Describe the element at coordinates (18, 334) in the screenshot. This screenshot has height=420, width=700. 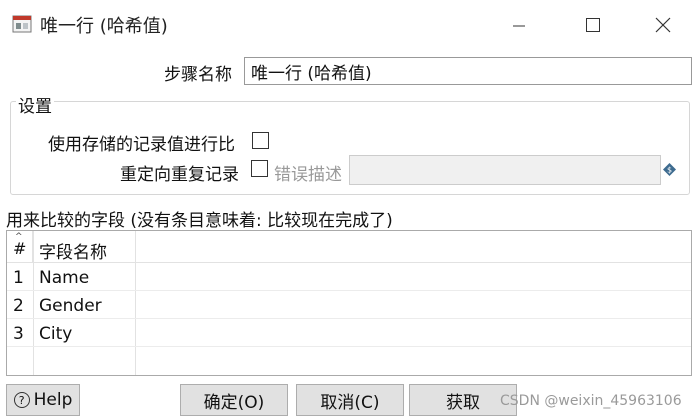
I see `row-number: 3` at that location.